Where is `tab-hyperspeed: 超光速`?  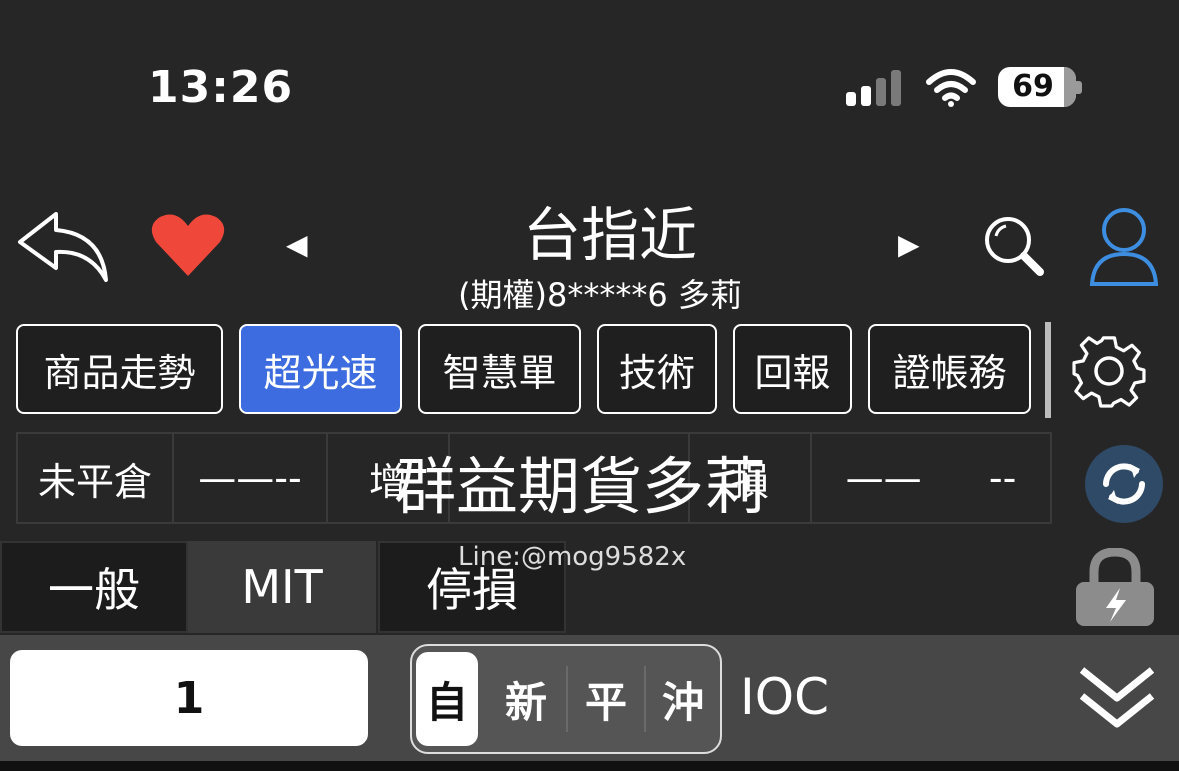
tab-hyperspeed: 超光速 is located at coordinates (320, 369).